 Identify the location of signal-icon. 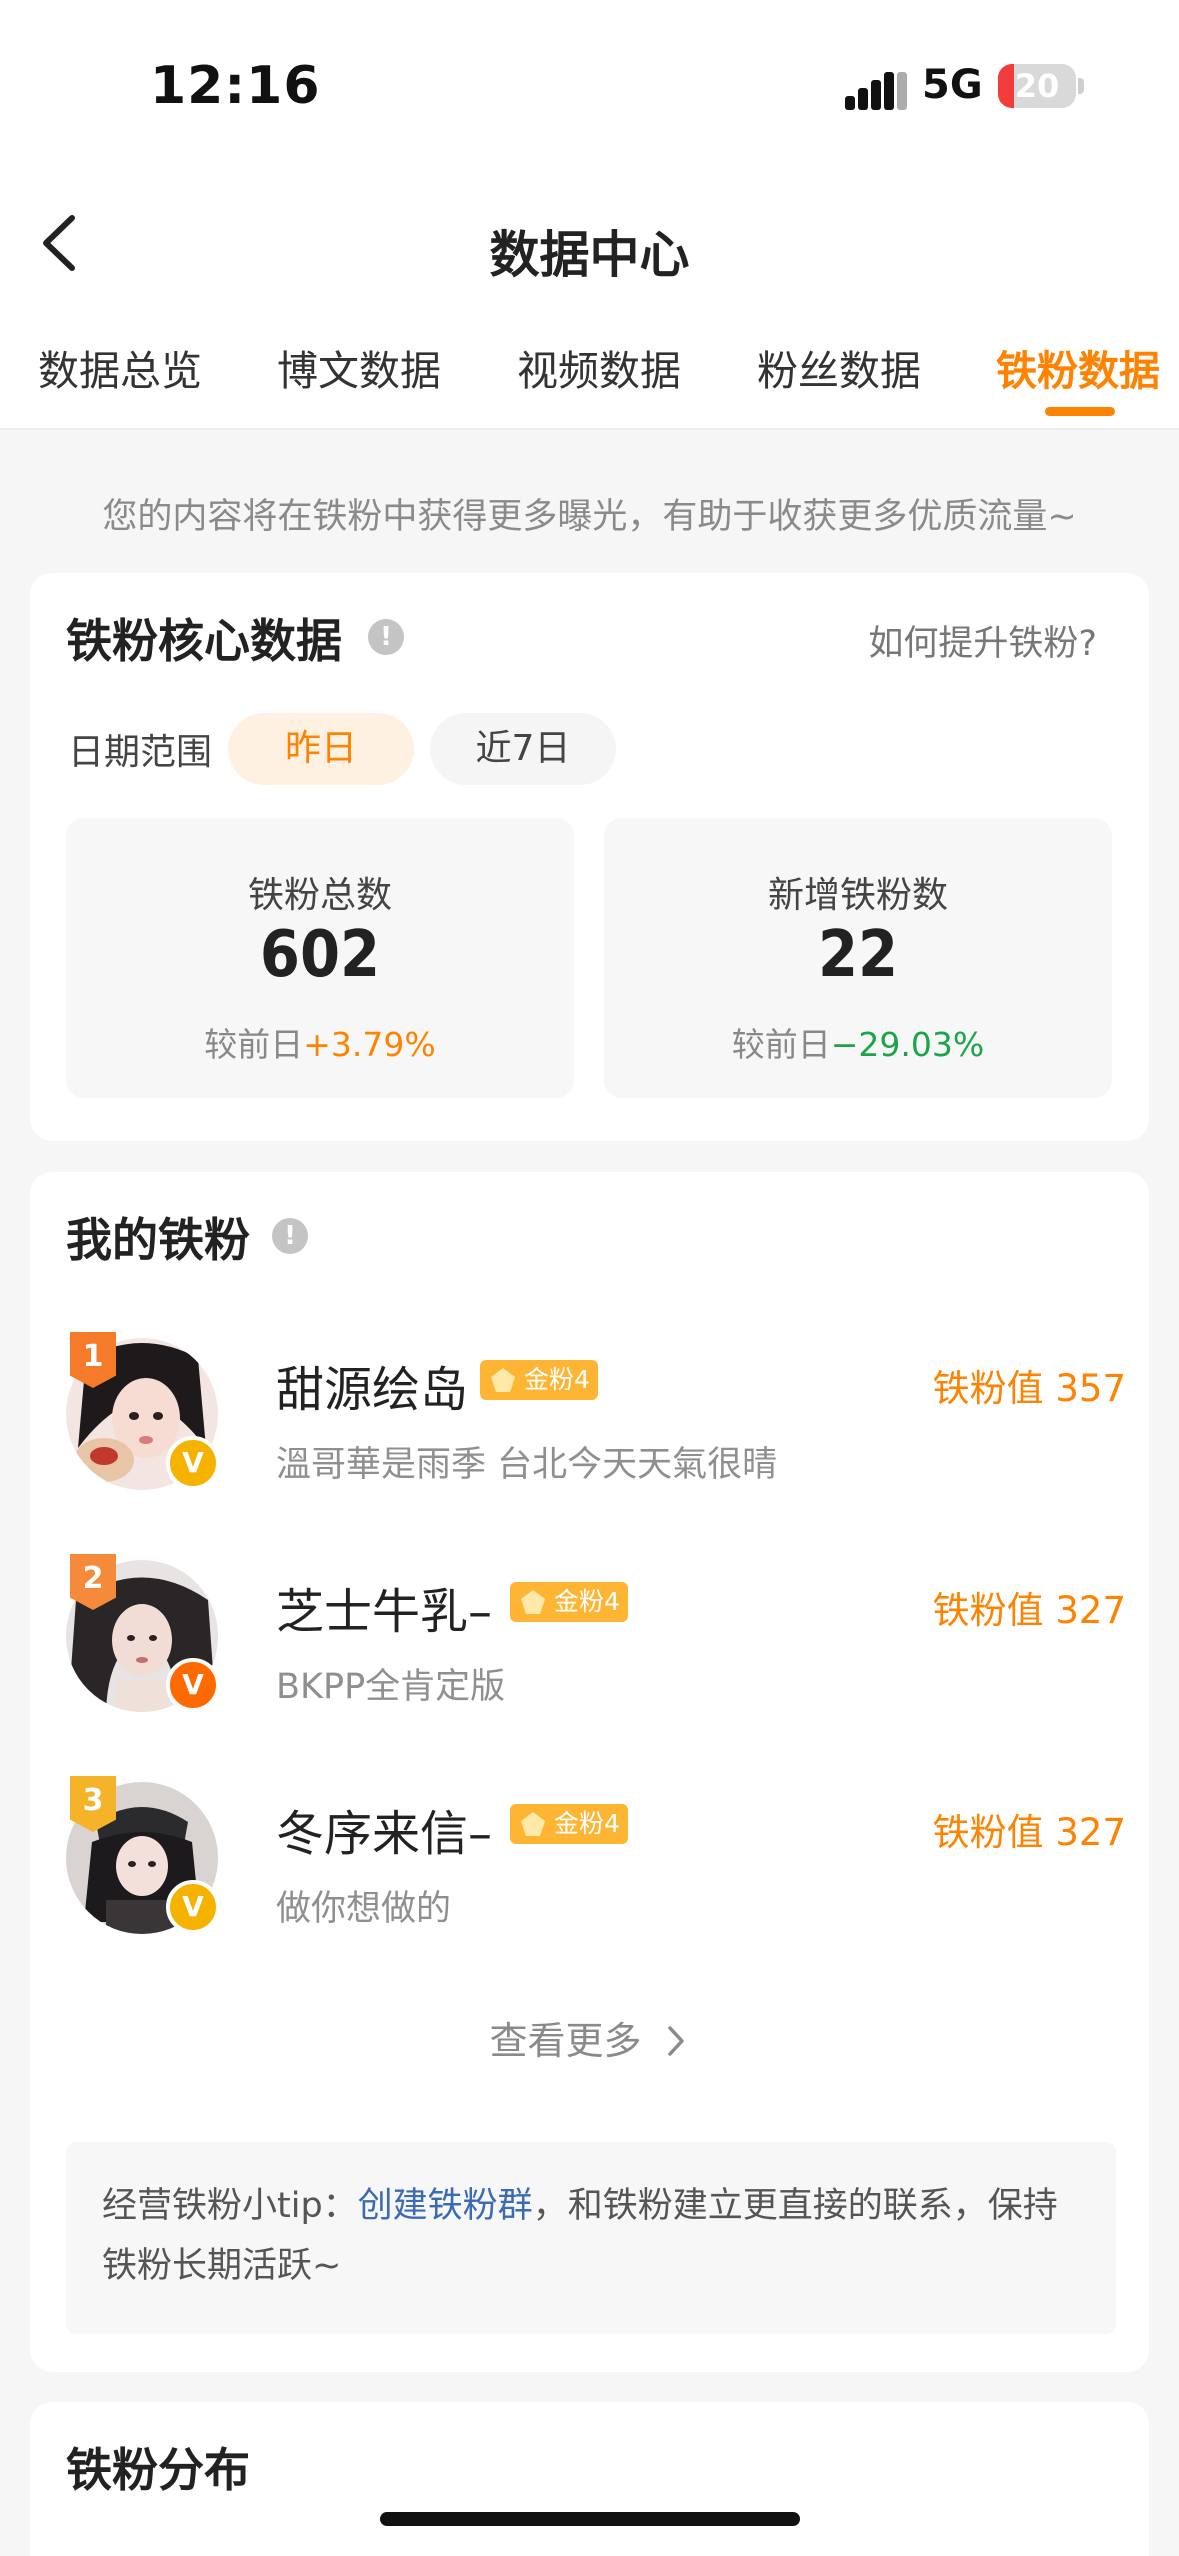
(876, 90).